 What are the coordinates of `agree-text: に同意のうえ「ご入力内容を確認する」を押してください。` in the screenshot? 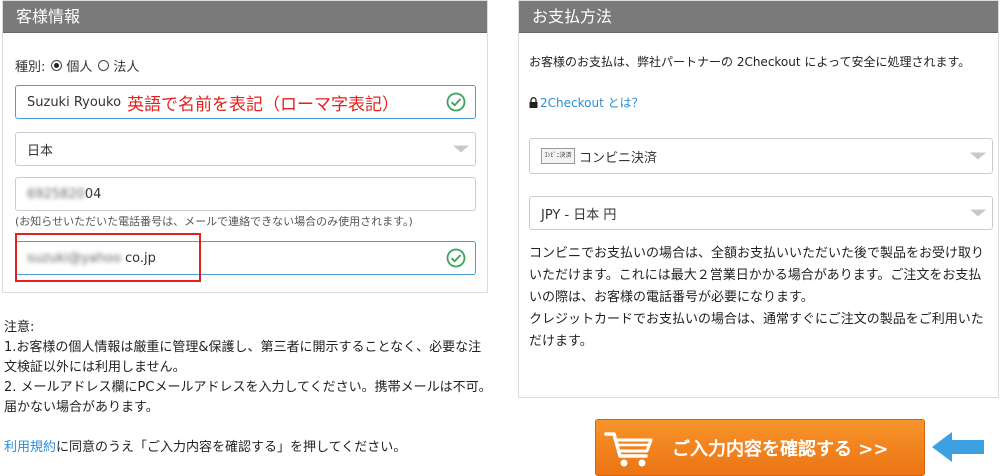 It's located at (231, 447).